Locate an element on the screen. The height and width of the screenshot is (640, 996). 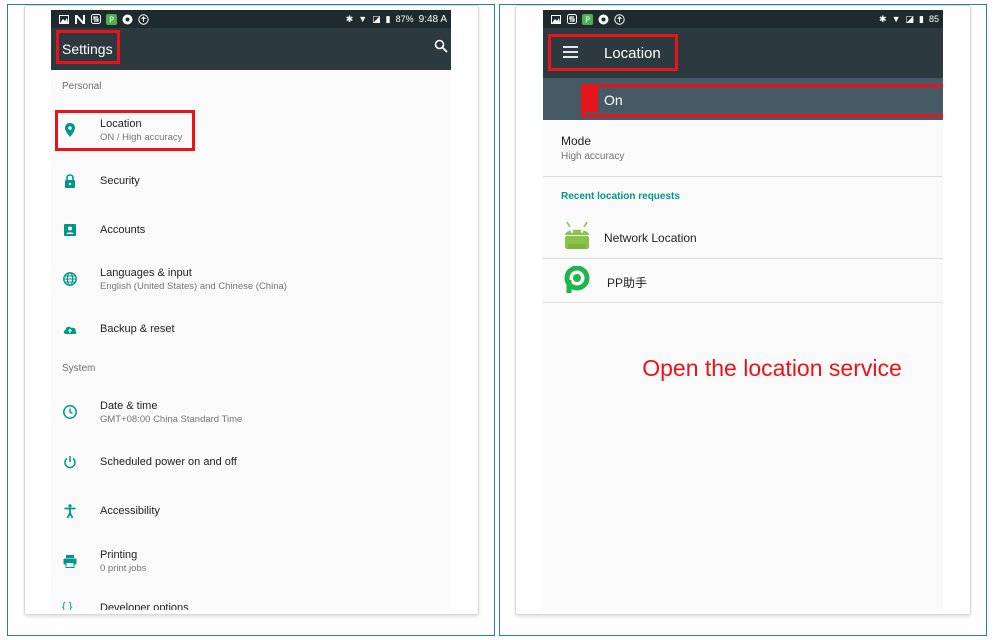
cloud-upload-icon is located at coordinates (70, 329).